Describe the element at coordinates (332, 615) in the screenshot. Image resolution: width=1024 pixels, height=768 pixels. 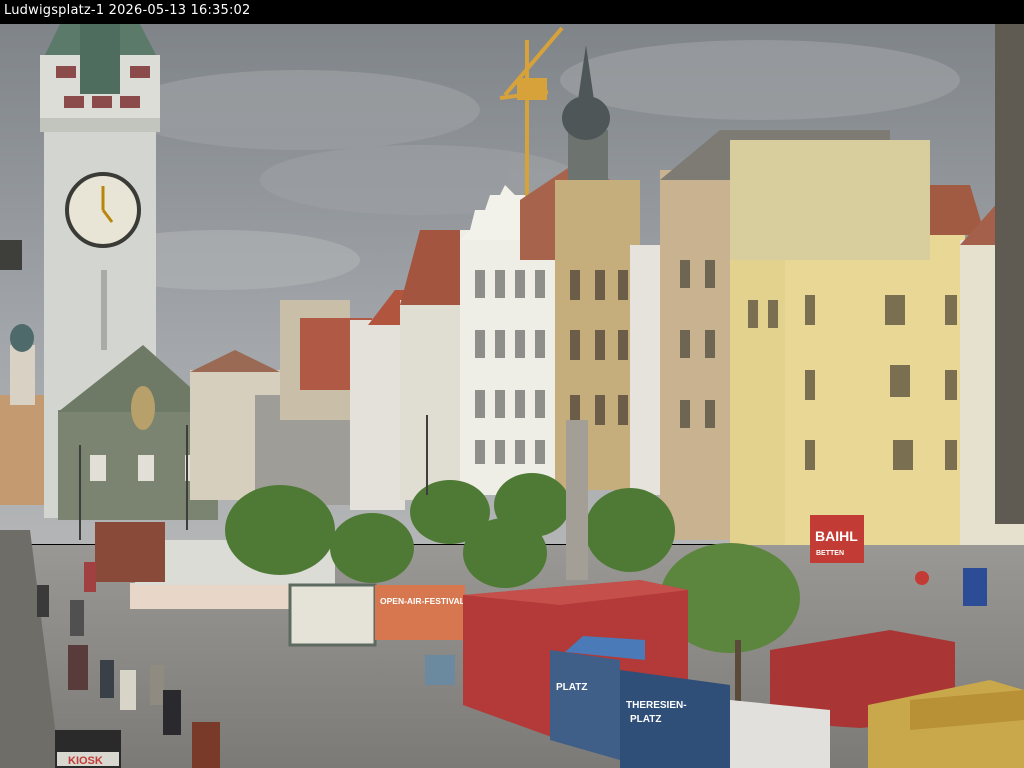
I see `info-board` at that location.